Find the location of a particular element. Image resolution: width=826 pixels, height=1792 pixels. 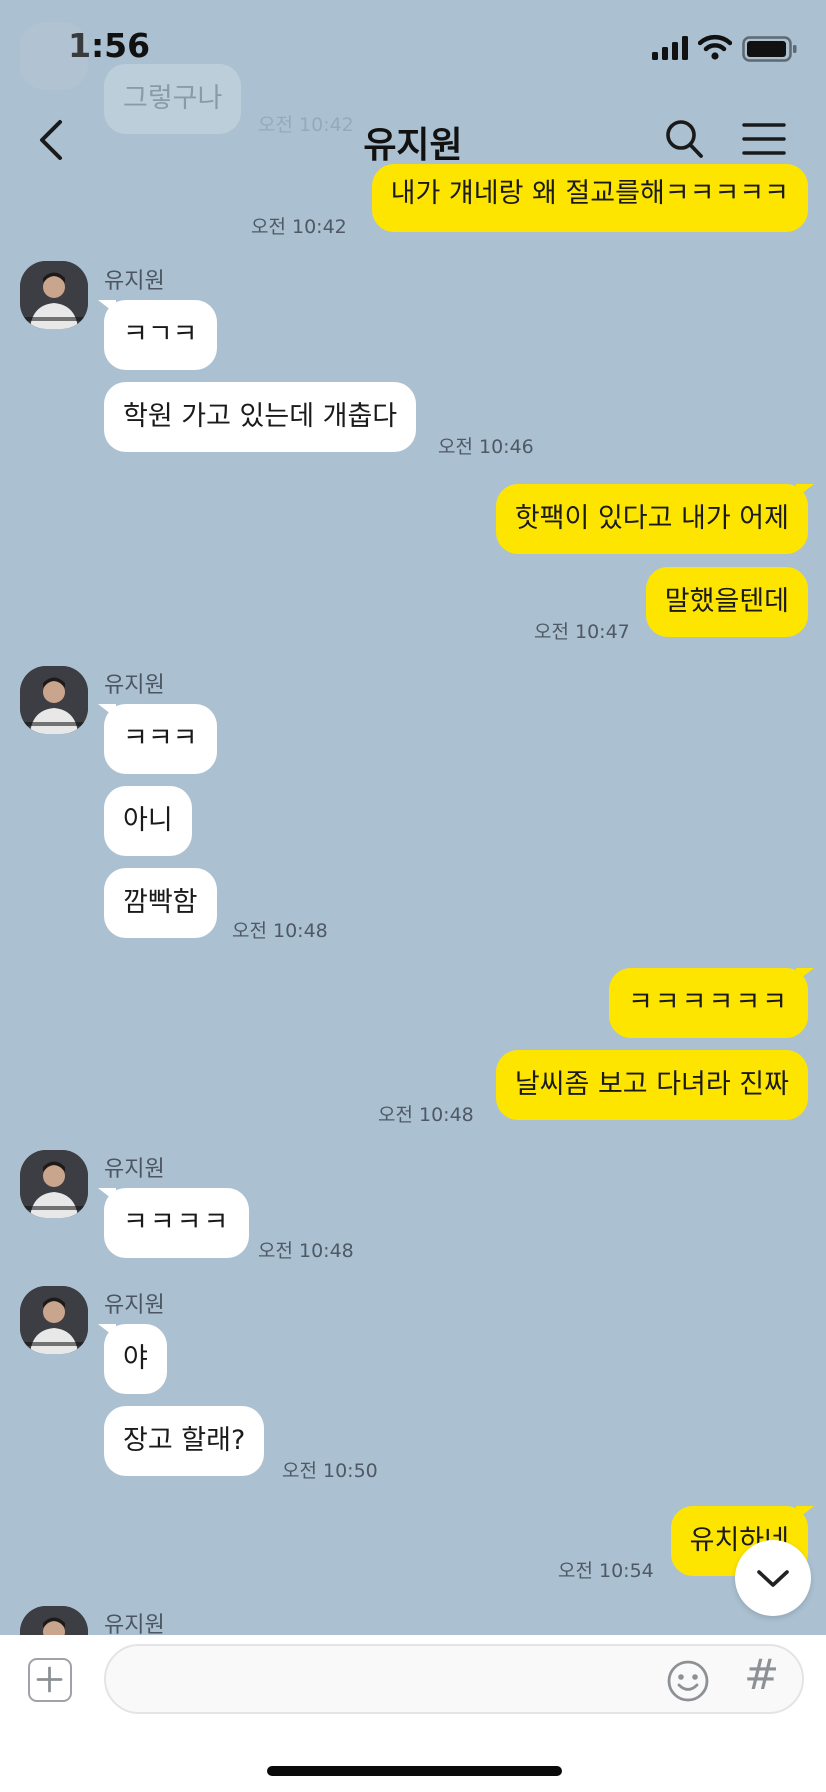

menu-icon is located at coordinates (764, 139).